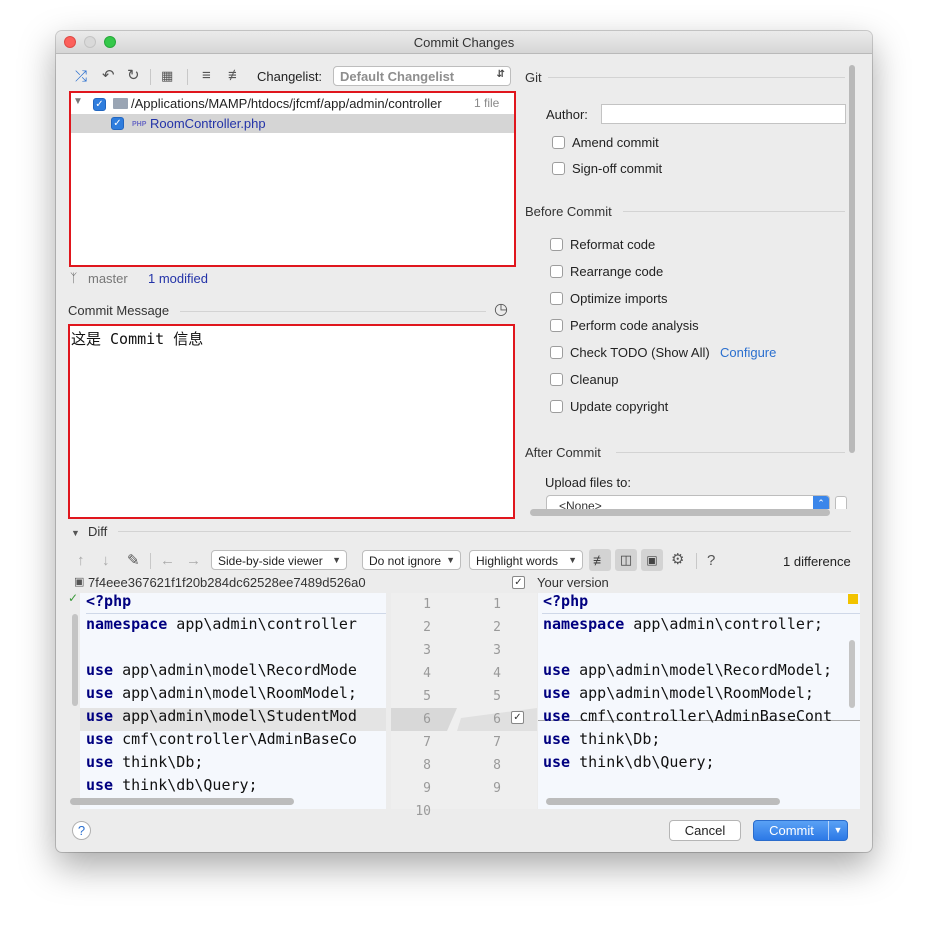 The width and height of the screenshot is (928, 932). Describe the element at coordinates (108, 76) in the screenshot. I see `rollback-icon: ↶` at that location.